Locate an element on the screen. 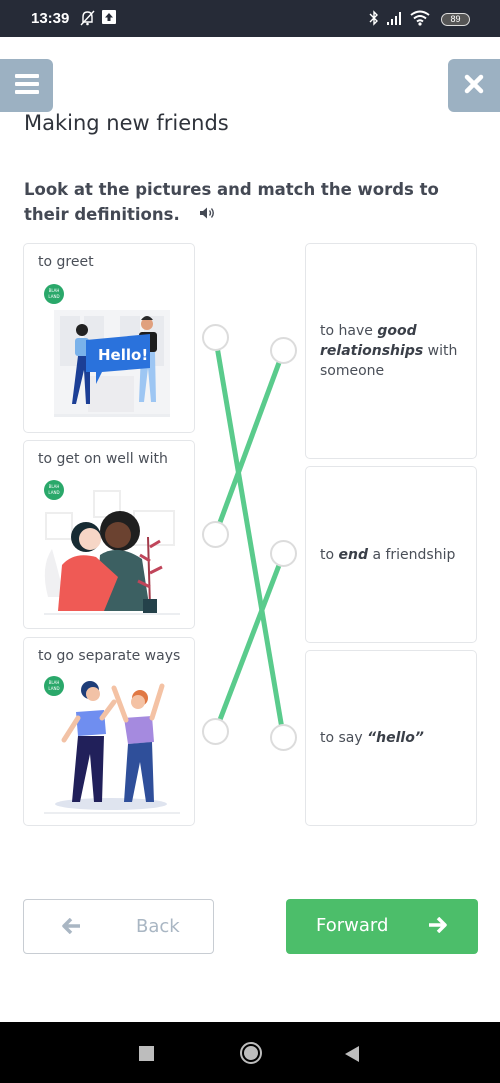 Image resolution: width=500 pixels, height=1083 pixels. arrow-left-icon is located at coordinates (72, 928).